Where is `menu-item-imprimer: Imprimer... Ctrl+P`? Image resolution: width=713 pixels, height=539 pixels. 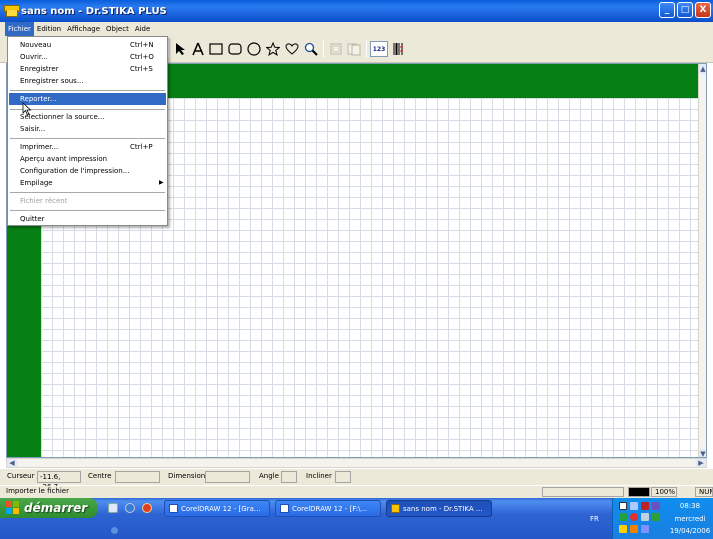 menu-item-imprimer: Imprimer... Ctrl+P is located at coordinates (87, 147).